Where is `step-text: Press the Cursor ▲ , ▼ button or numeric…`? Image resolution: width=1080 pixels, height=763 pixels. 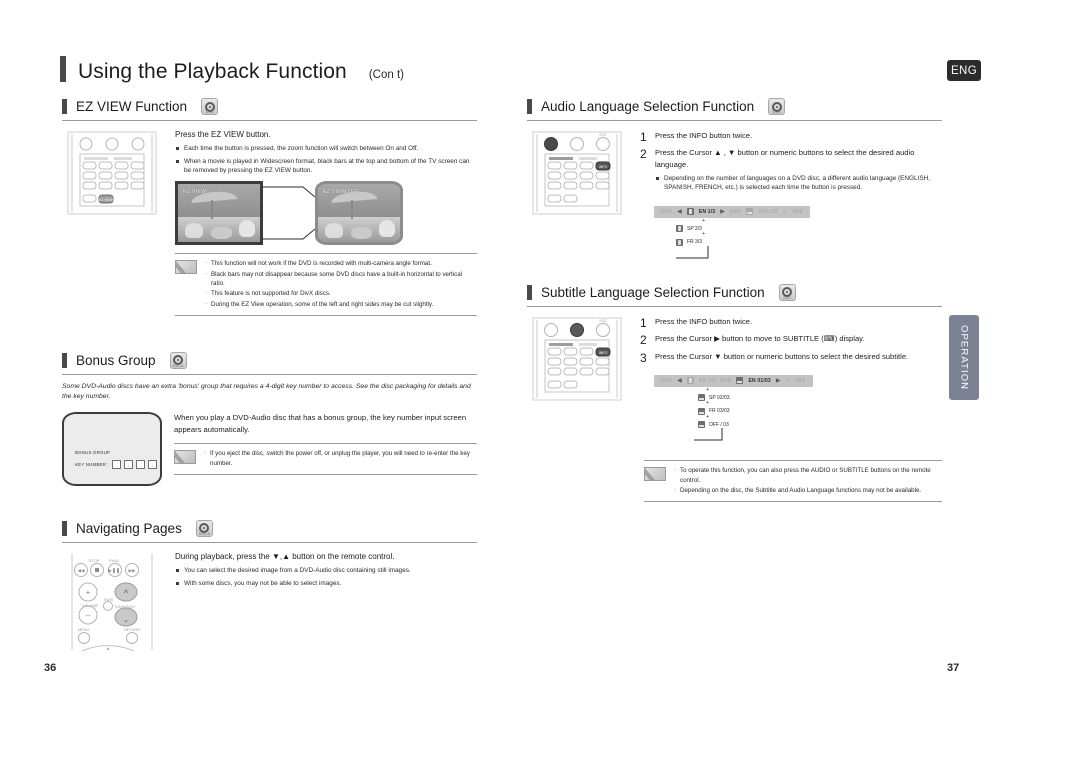
step-text: Press the Cursor ▲ , ▼ button or numeric… is located at coordinates (785, 158).